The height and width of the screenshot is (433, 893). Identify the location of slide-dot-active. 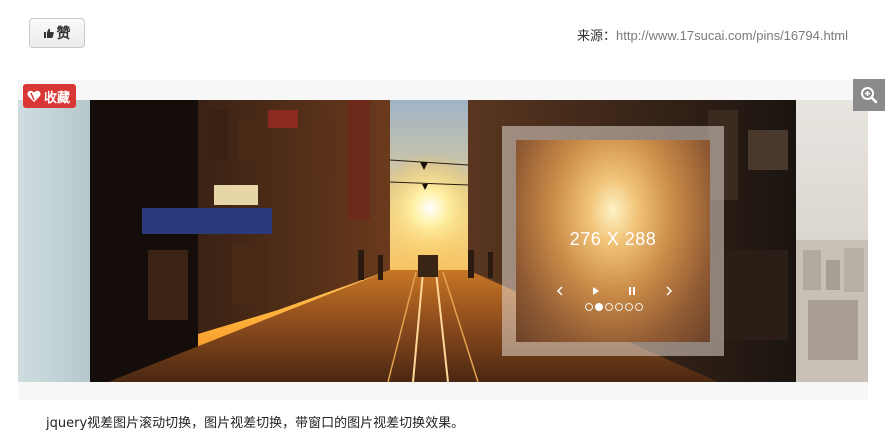
(599, 307).